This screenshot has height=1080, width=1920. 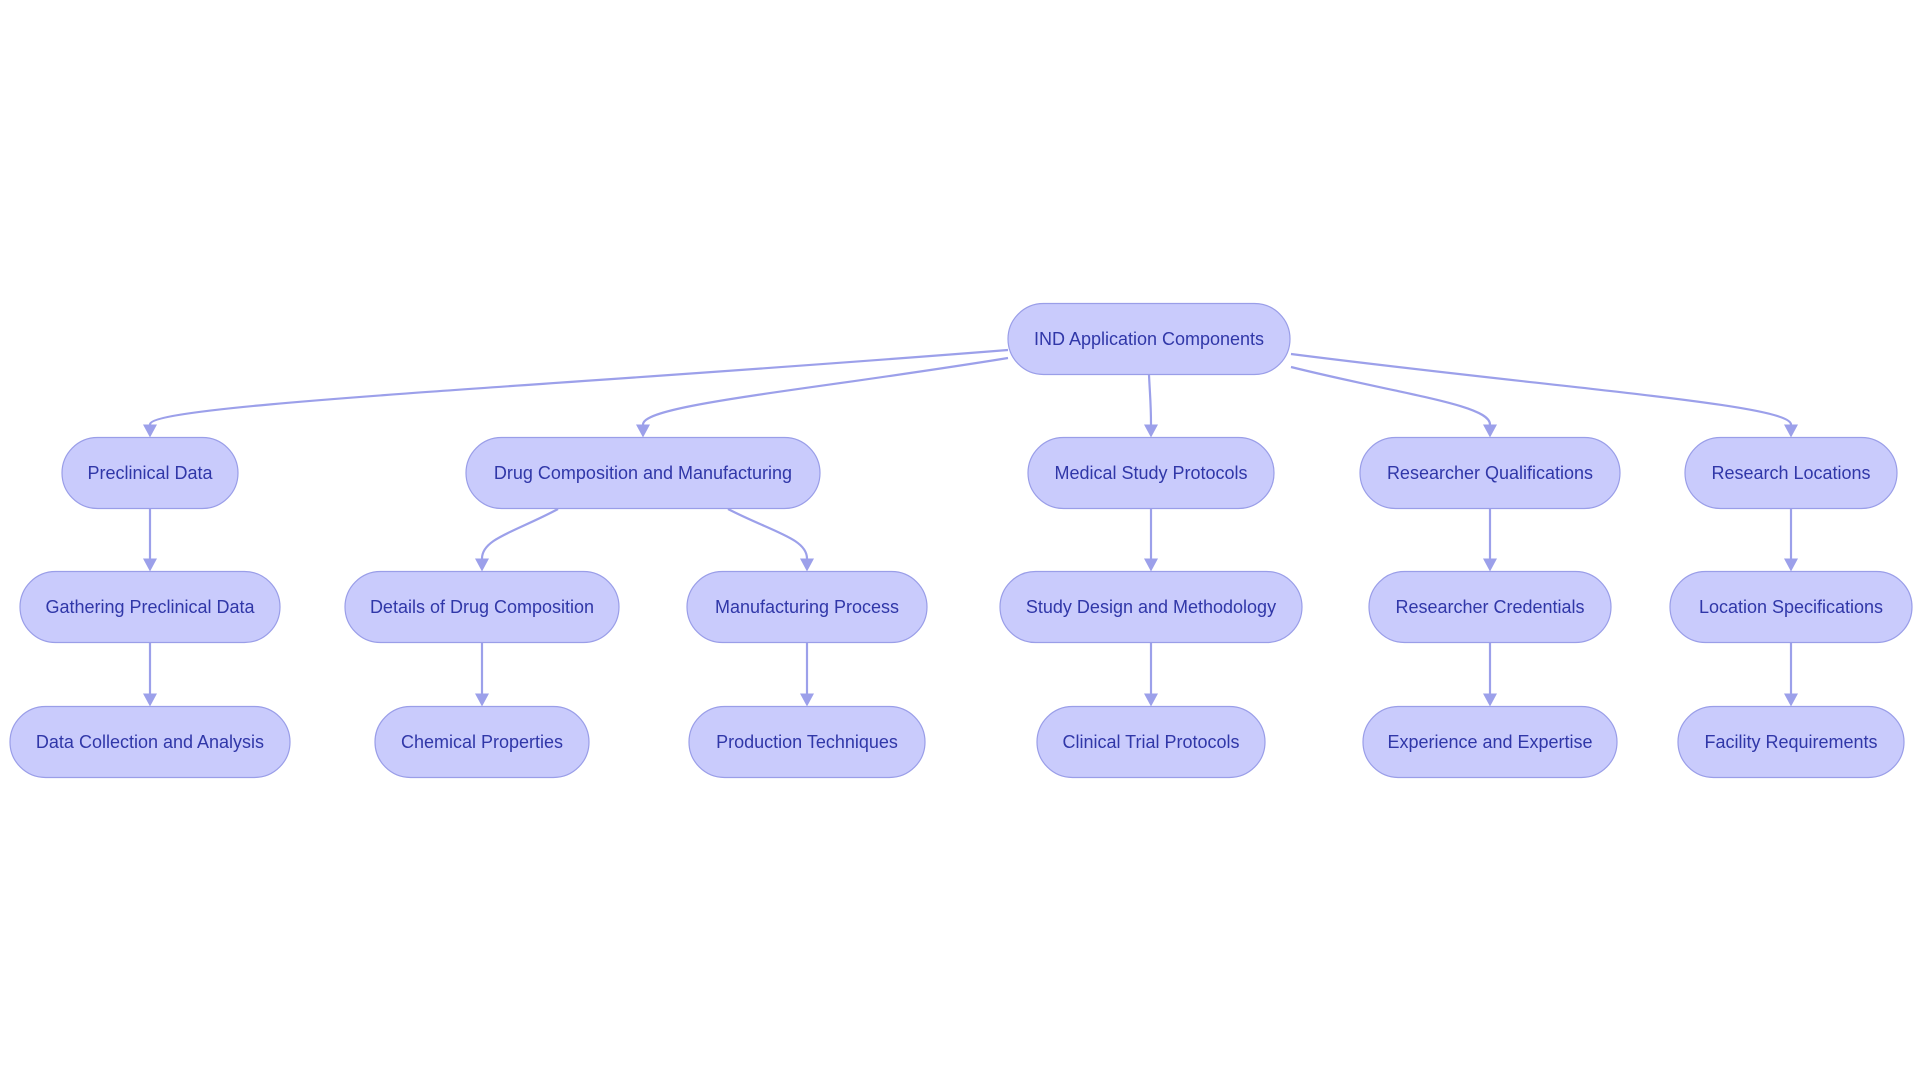 I want to click on node-label: Details of Drug Composition, so click(x=482, y=607).